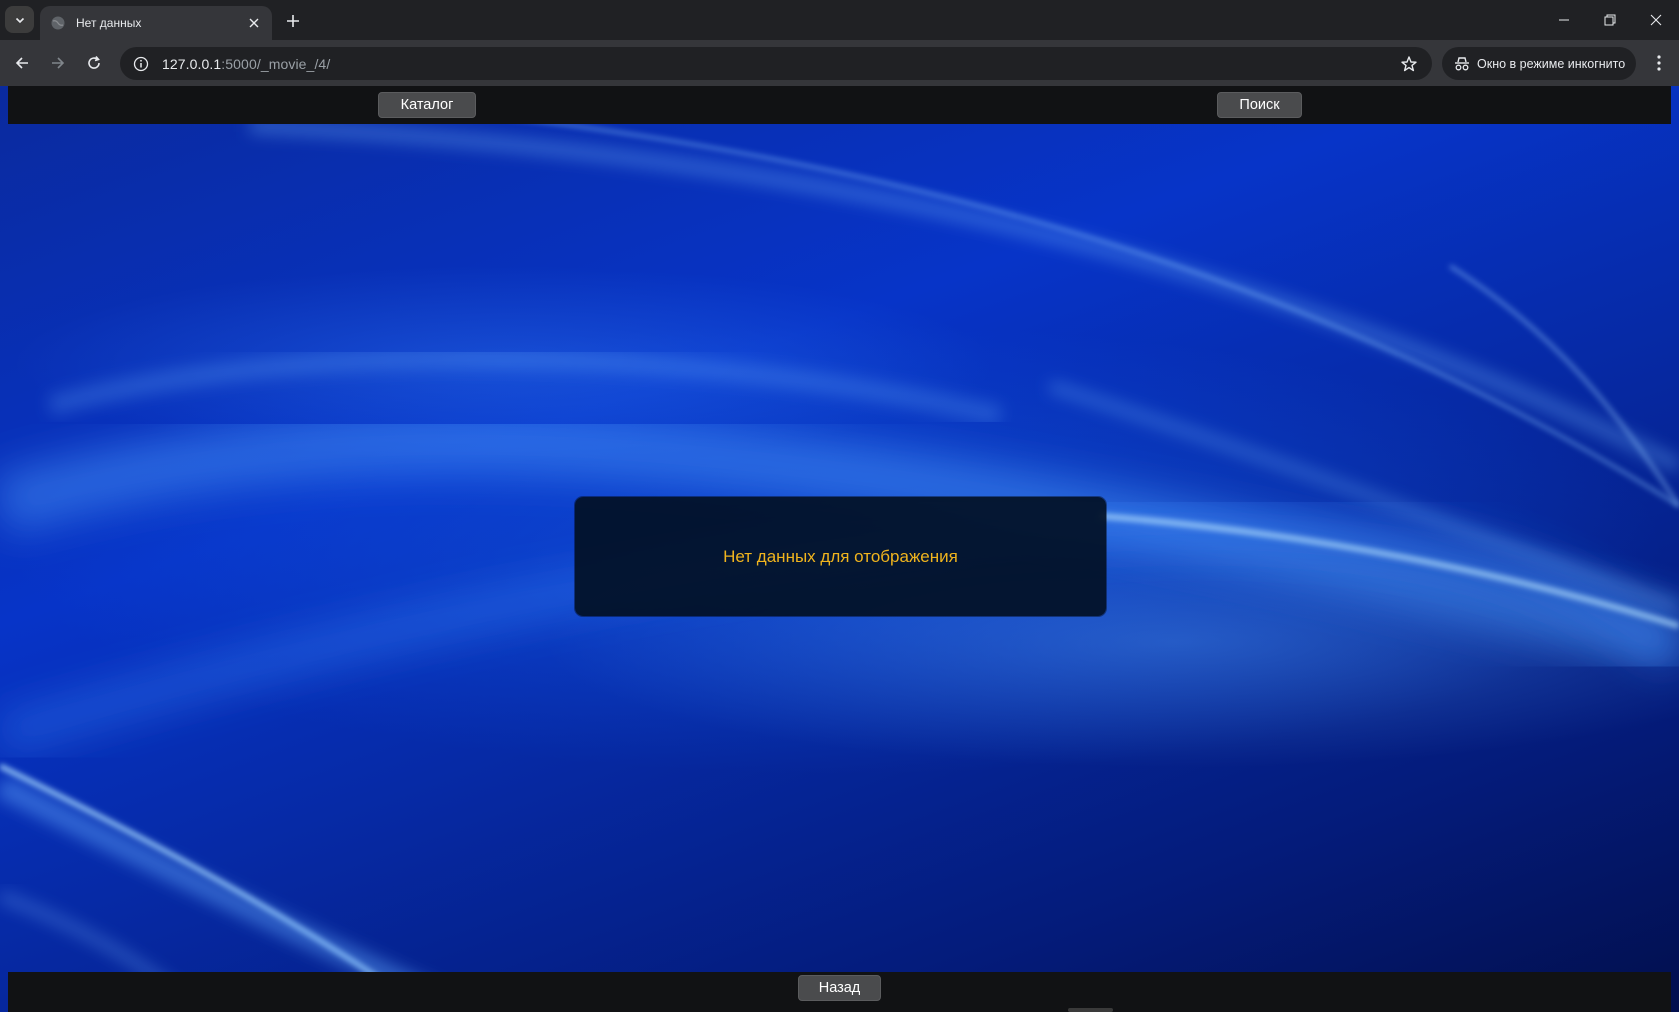  I want to click on plus-icon, so click(293, 21).